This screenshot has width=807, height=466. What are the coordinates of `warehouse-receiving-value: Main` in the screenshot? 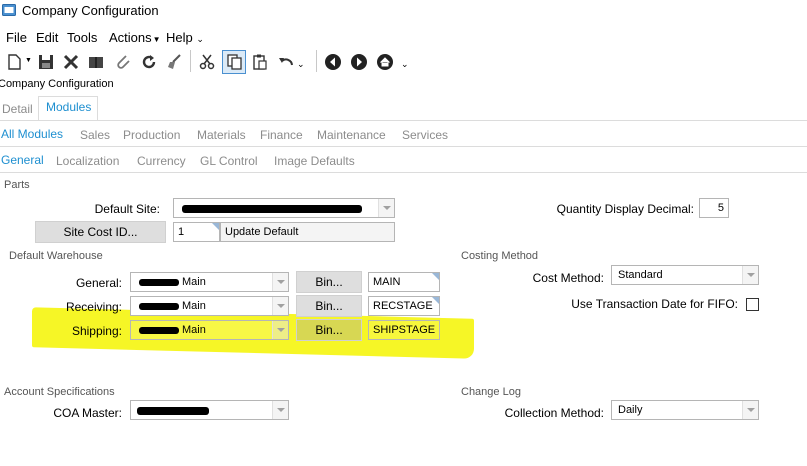 It's located at (194, 306).